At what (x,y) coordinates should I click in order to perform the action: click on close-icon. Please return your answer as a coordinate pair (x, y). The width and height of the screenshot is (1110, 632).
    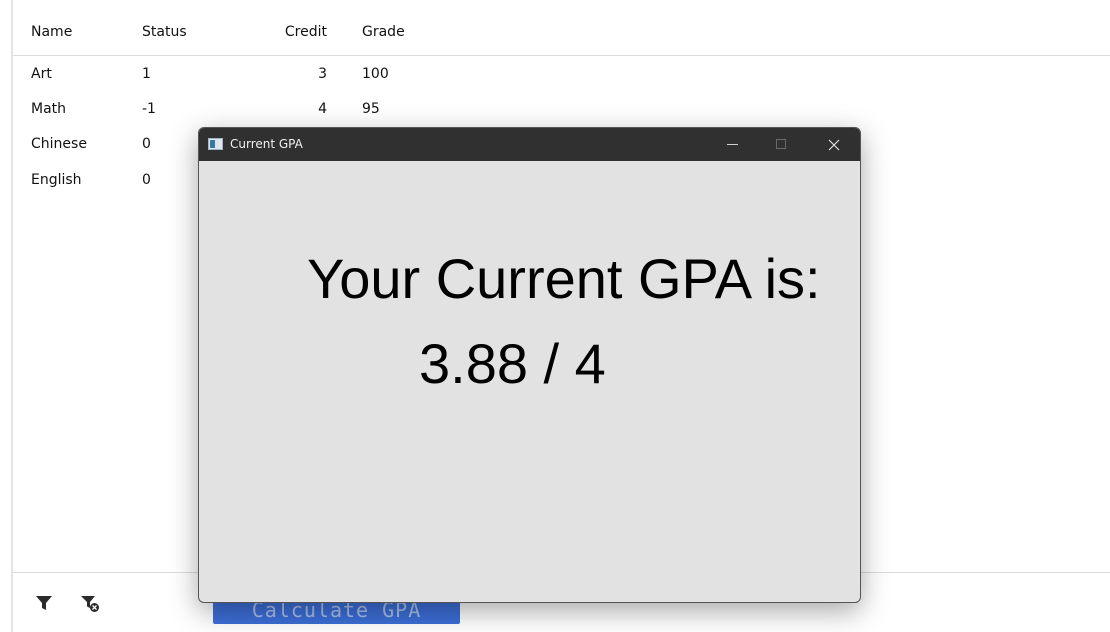
    Looking at the image, I should click on (834, 145).